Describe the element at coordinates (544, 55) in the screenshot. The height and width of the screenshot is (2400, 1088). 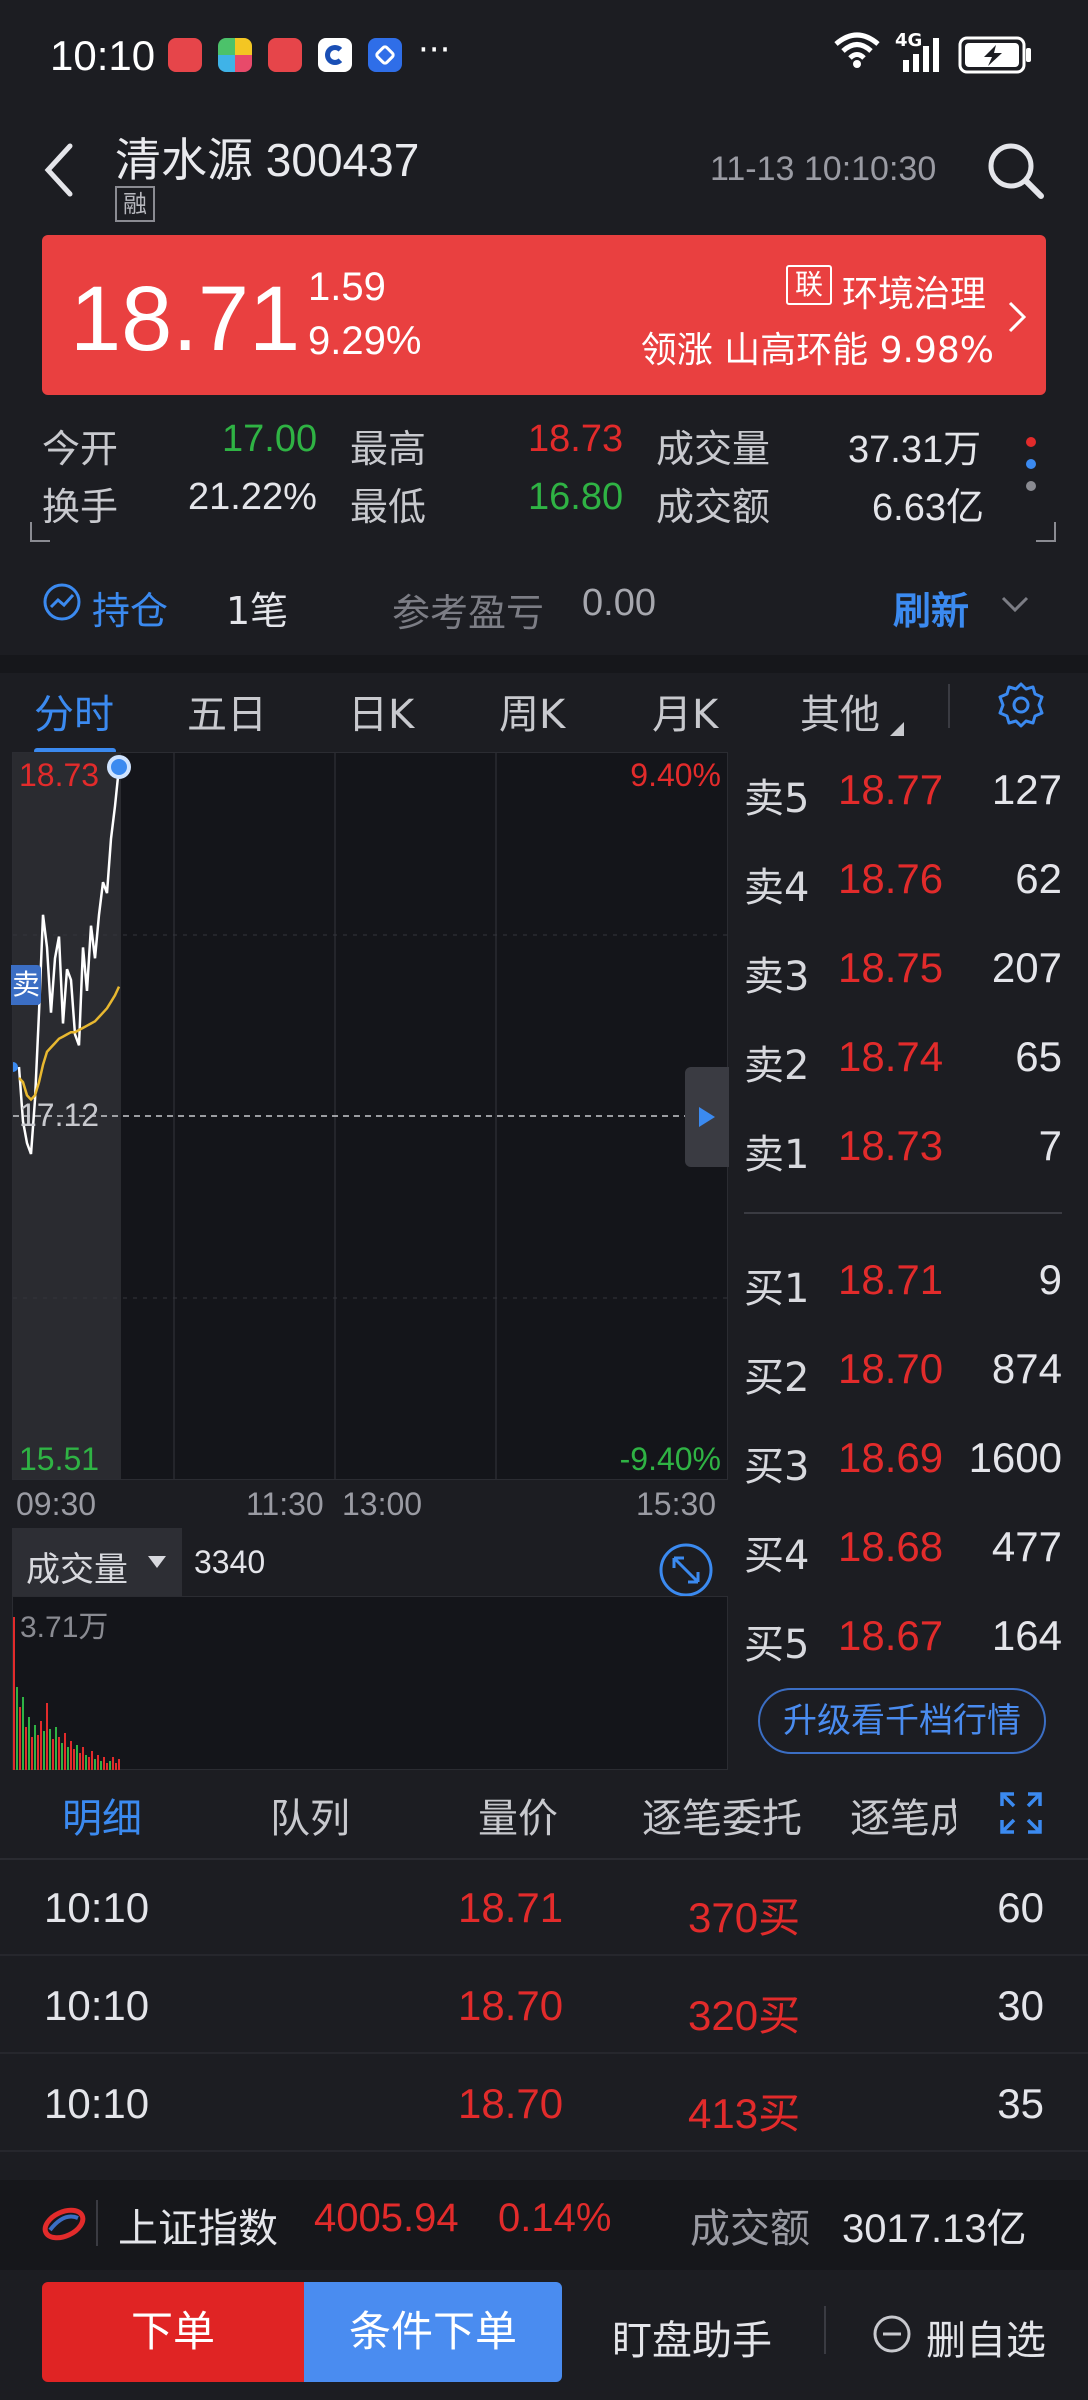
I see `status-bar: 10:10 ··· 4G` at that location.